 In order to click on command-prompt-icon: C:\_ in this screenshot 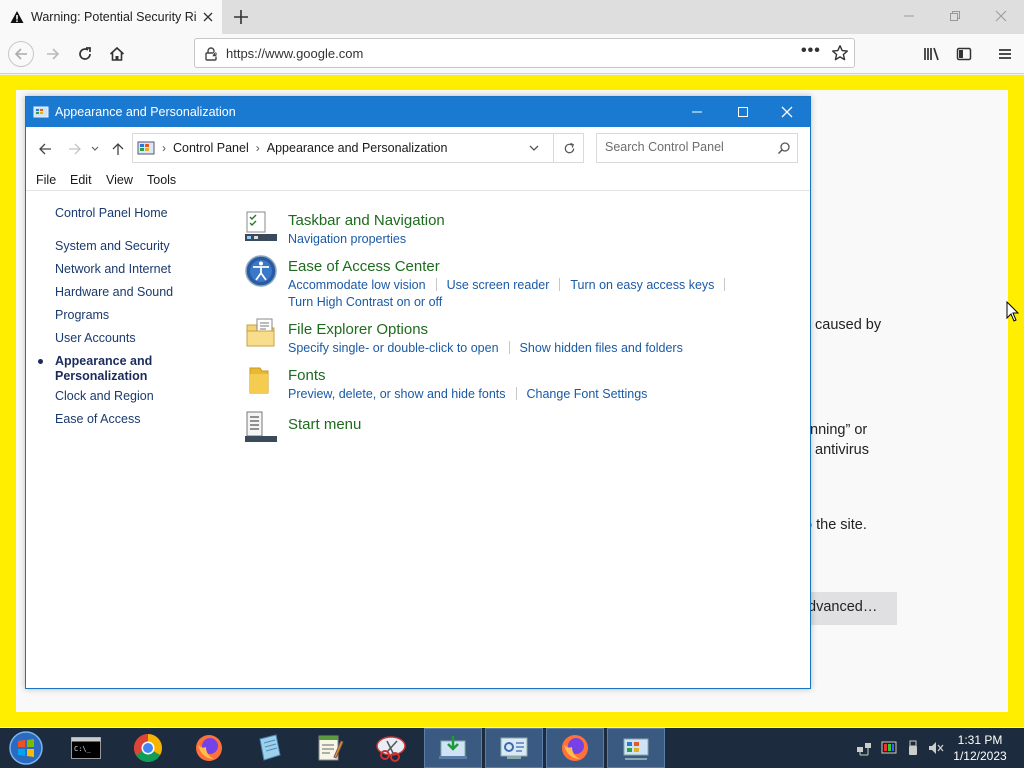, I will do `click(86, 748)`.